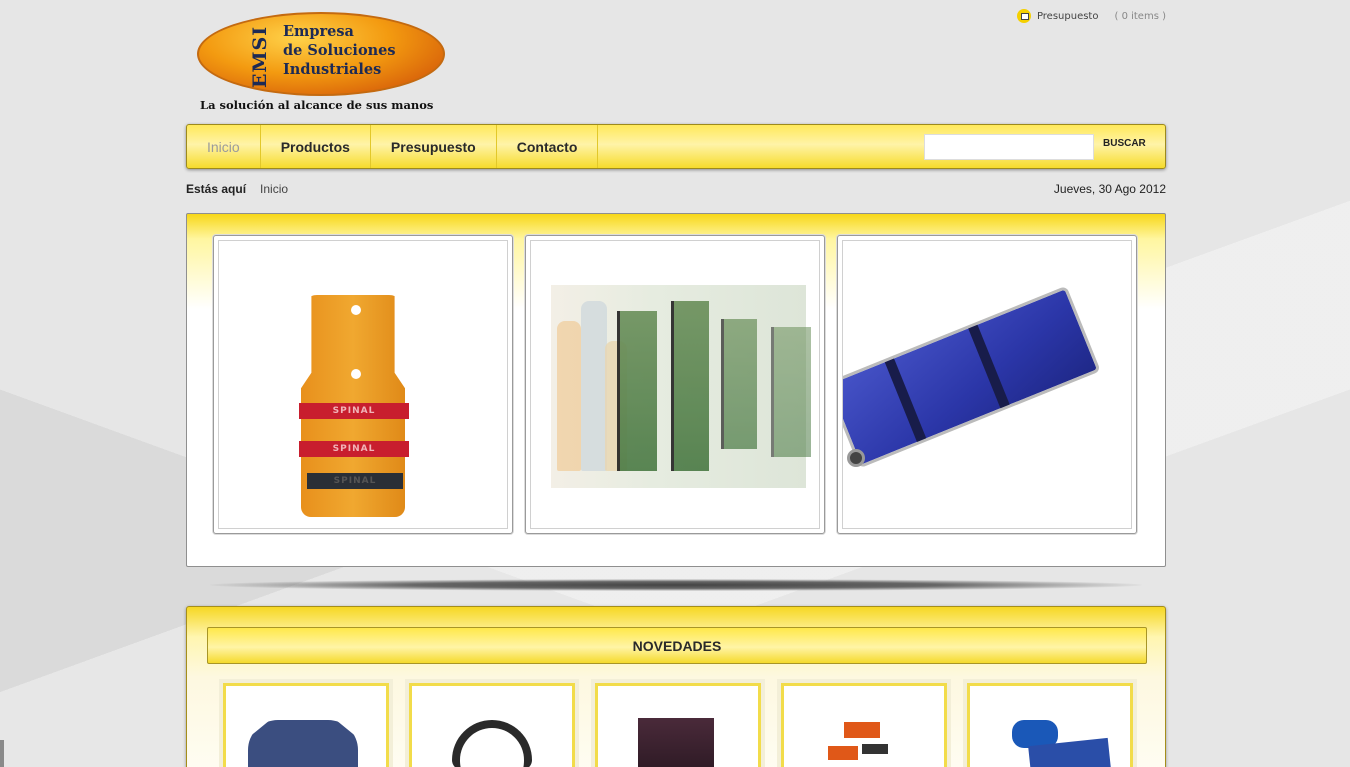 The height and width of the screenshot is (767, 1350). Describe the element at coordinates (1124, 143) in the screenshot. I see `search-button: BUSCAR` at that location.